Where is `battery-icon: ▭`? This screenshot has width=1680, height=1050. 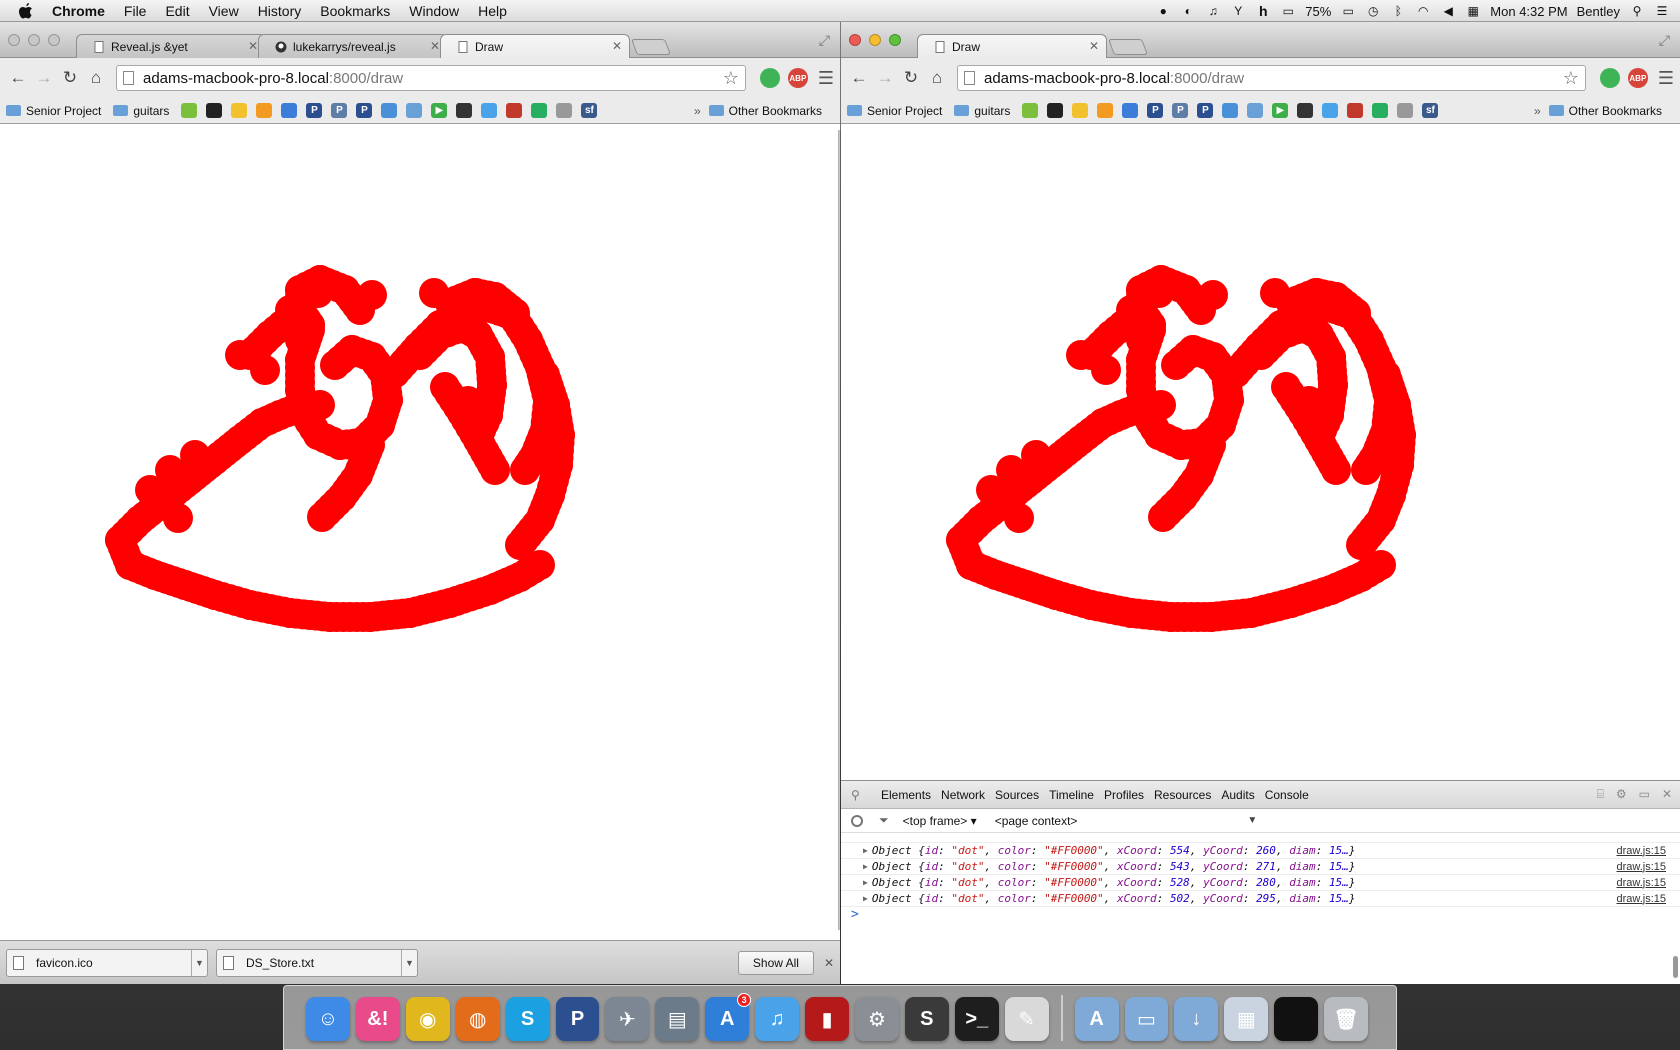
battery-icon: ▭ is located at coordinates (1348, 11).